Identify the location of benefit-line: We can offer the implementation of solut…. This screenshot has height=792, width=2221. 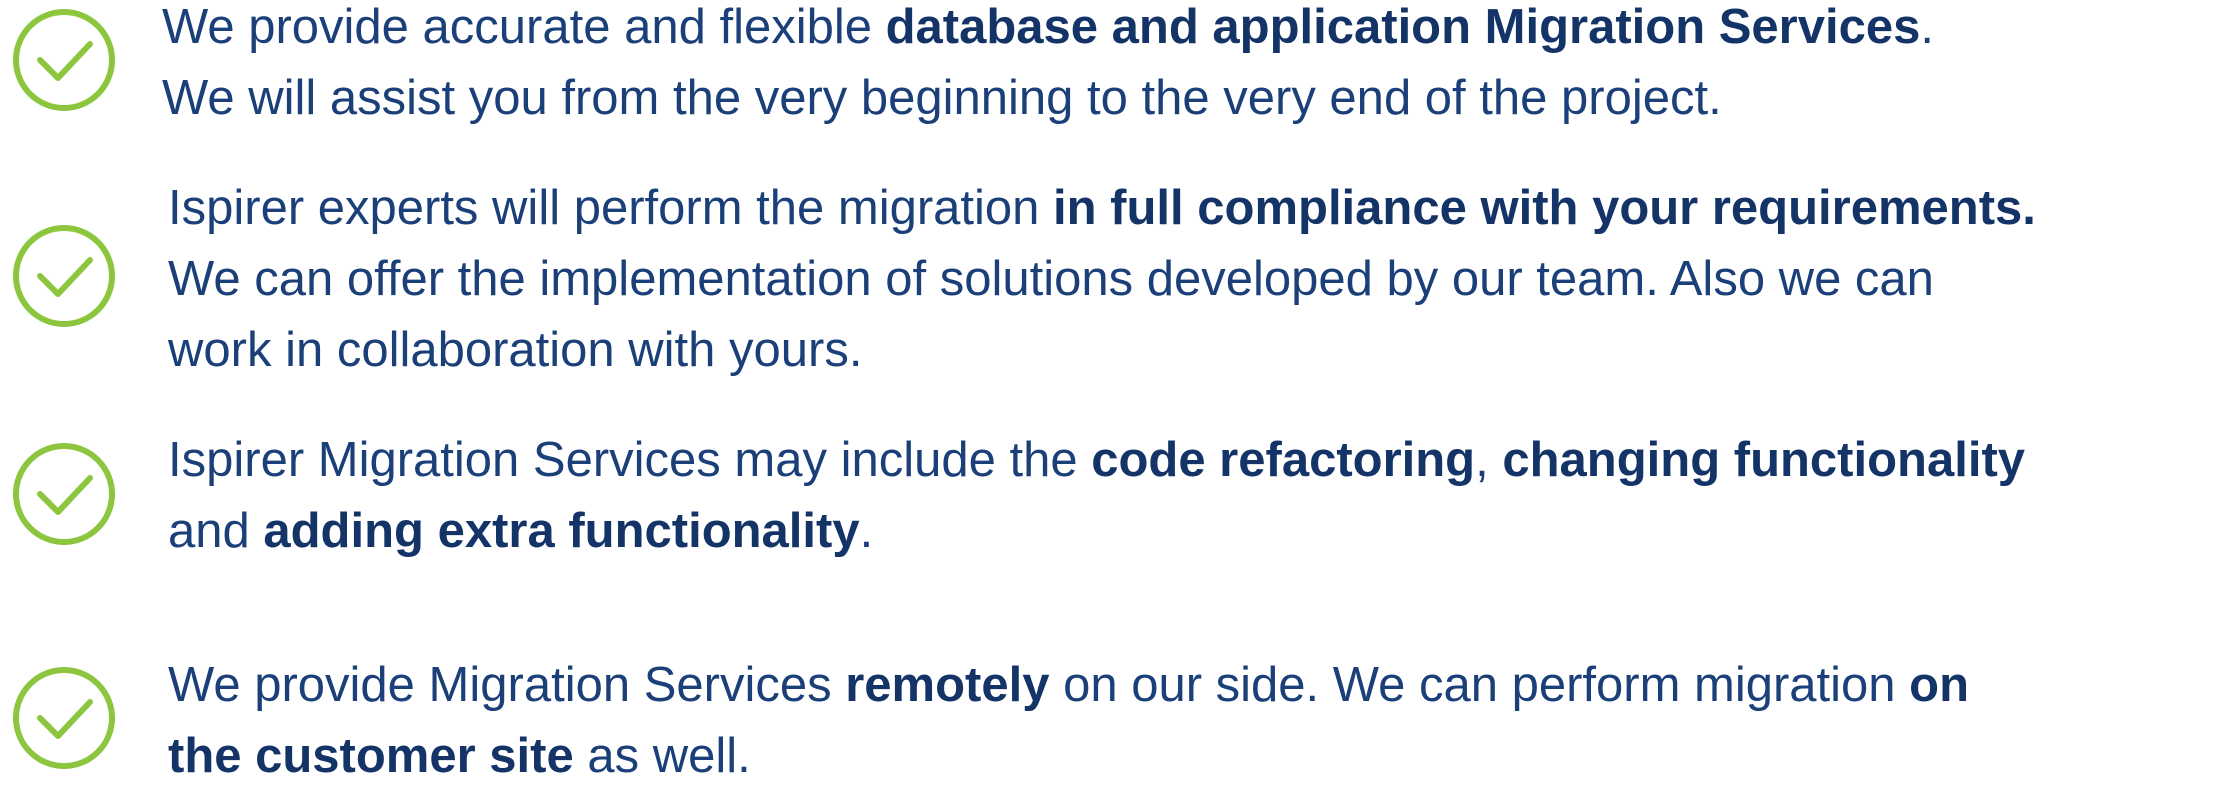
(1187, 279).